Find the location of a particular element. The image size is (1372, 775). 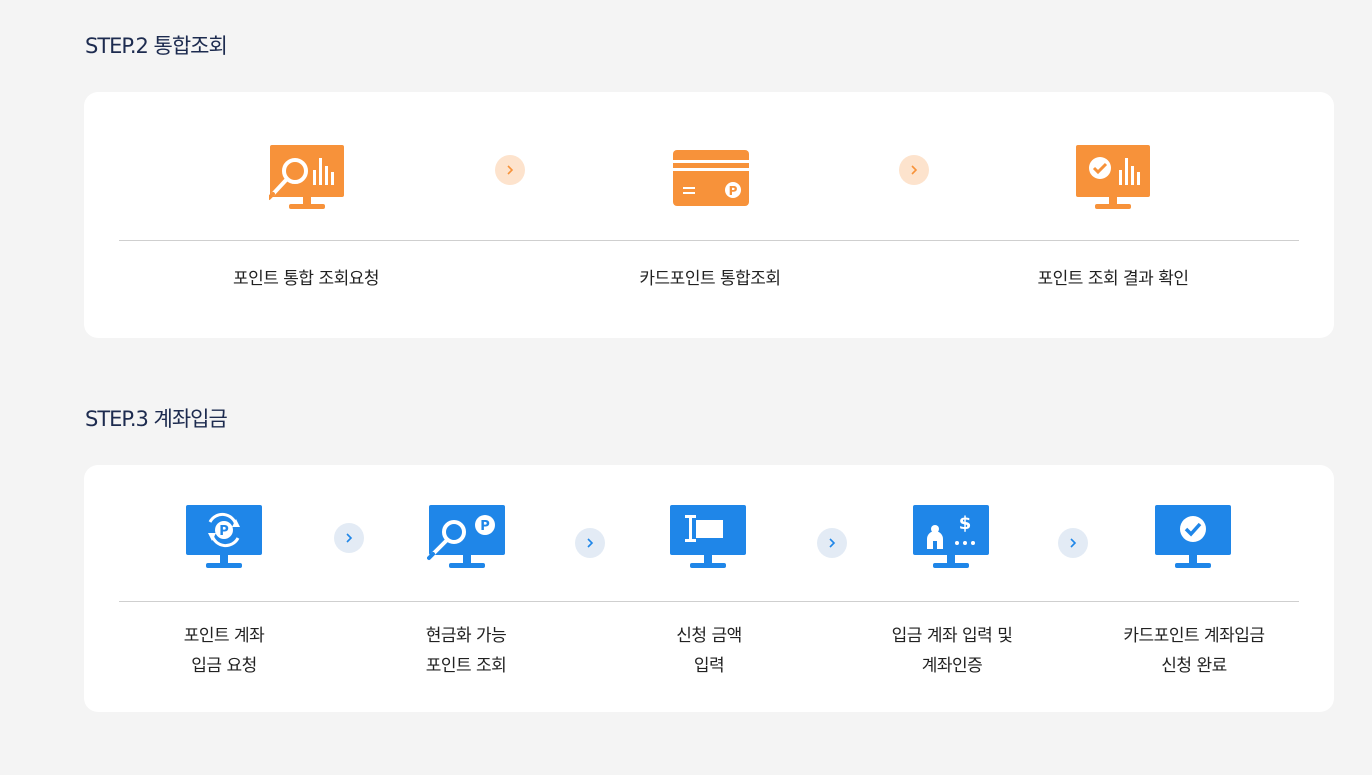

step3-divider is located at coordinates (709, 601).